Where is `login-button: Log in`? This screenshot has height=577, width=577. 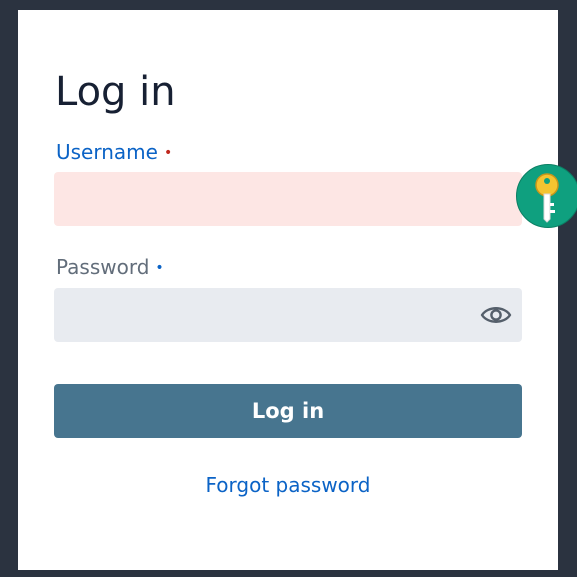 login-button: Log in is located at coordinates (288, 411).